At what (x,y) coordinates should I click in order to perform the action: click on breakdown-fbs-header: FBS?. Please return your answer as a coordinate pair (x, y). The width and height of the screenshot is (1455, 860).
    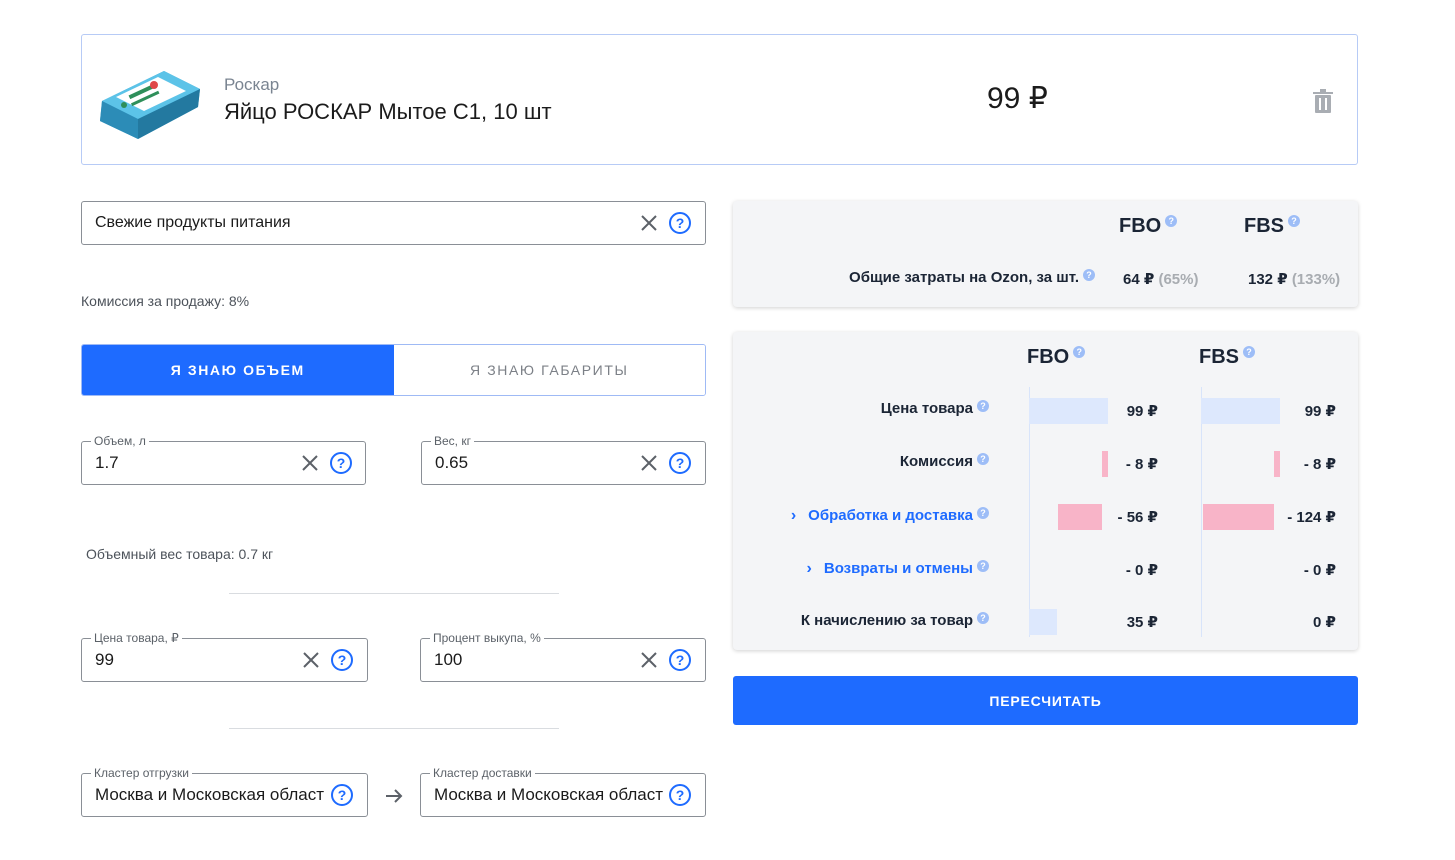
    Looking at the image, I should click on (1227, 357).